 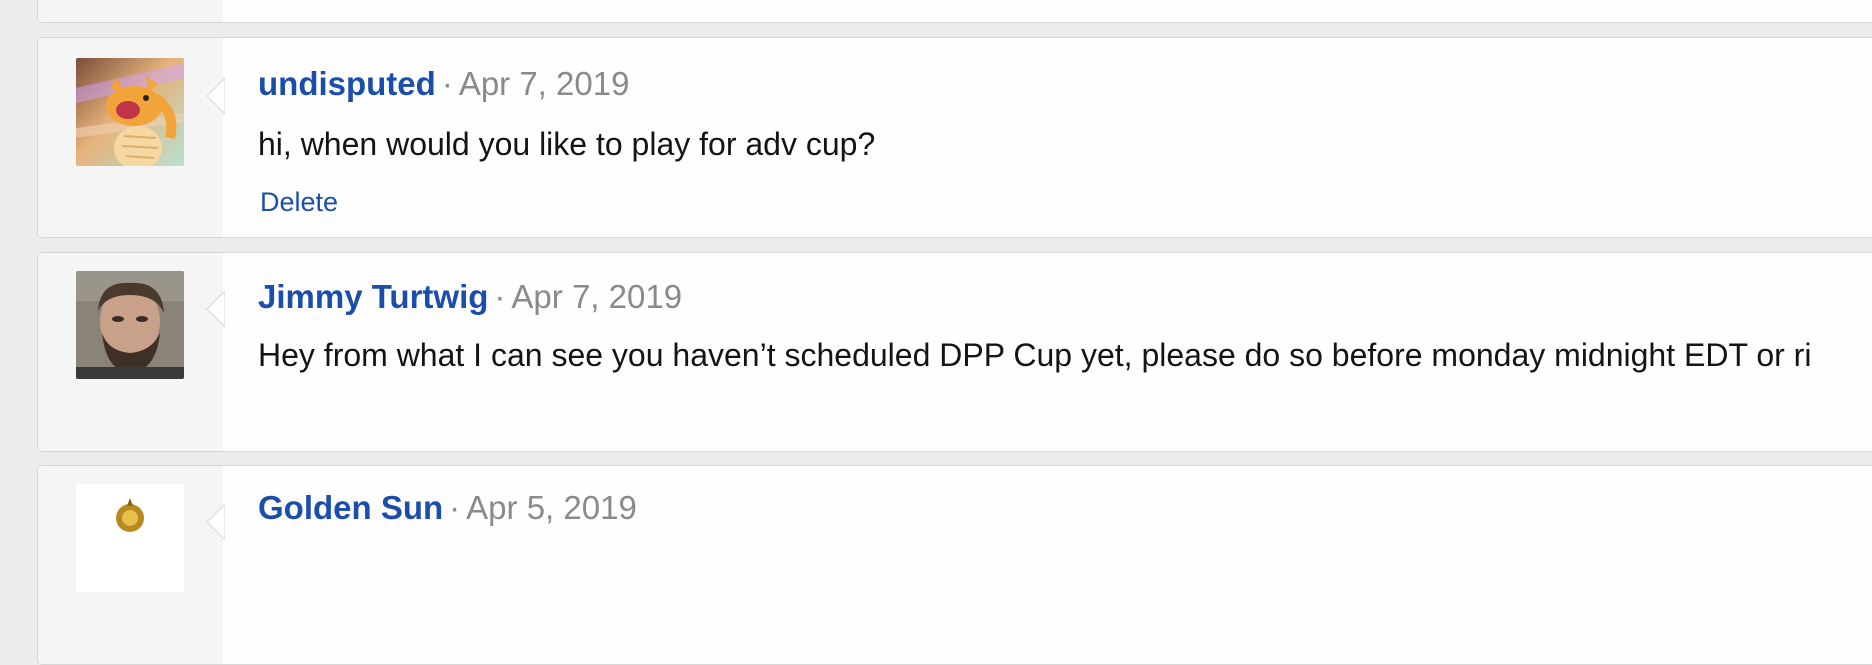 What do you see at coordinates (130, 11) in the screenshot?
I see `avatar-gutter` at bounding box center [130, 11].